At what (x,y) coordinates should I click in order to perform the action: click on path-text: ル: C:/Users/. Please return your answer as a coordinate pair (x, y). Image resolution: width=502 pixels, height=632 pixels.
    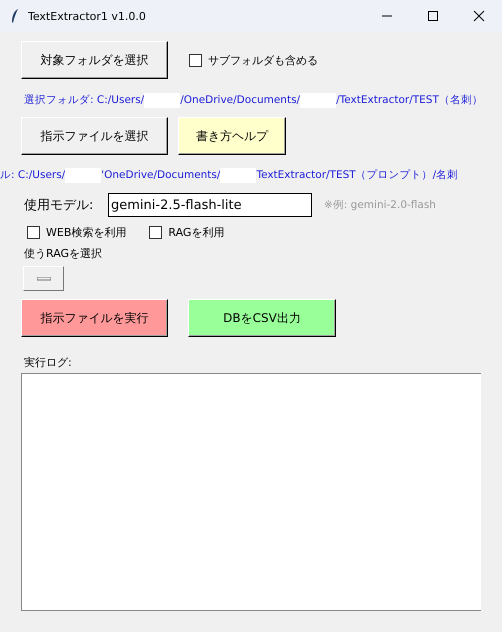
    Looking at the image, I should click on (33, 175).